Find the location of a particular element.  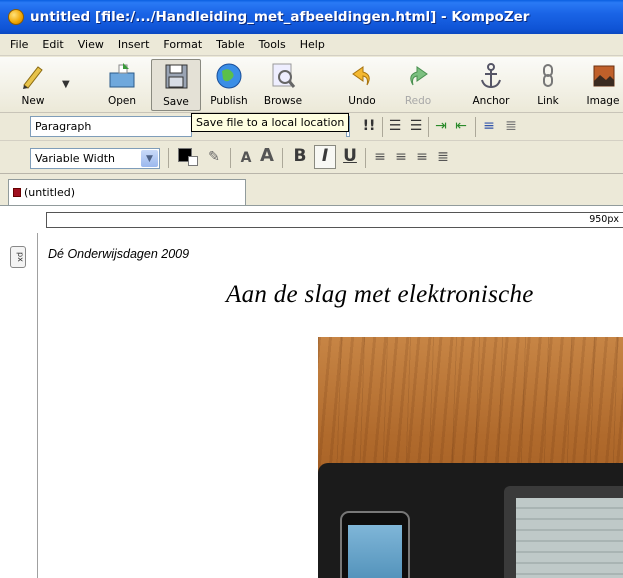

photo-smartphone is located at coordinates (375, 544).